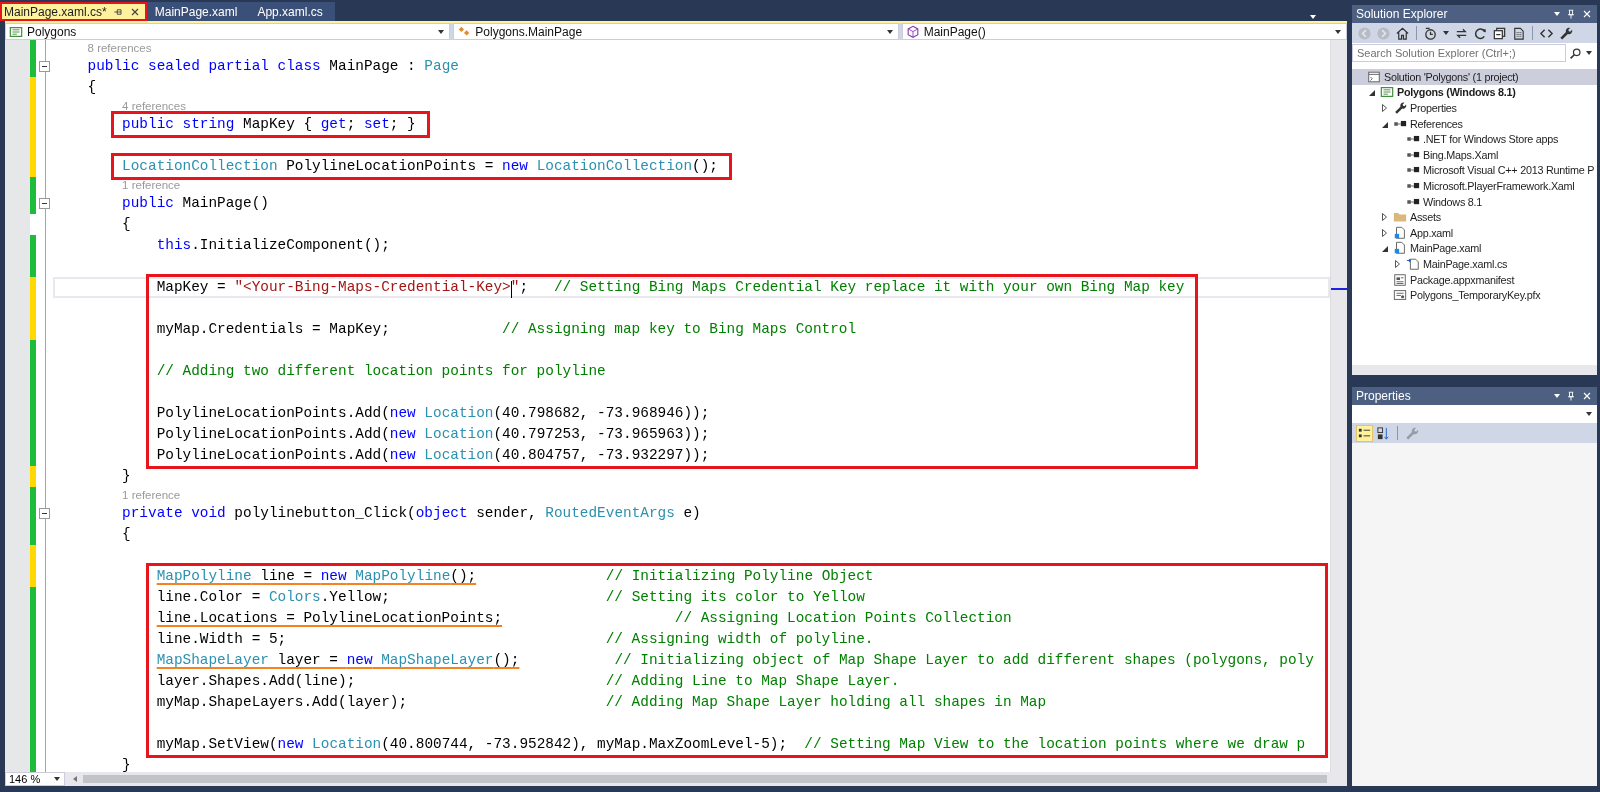 The height and width of the screenshot is (792, 1600). What do you see at coordinates (515, 576) in the screenshot?
I see `code-line: MapPolyline line = new MapPolyline(); // Initializing Polyline Object` at bounding box center [515, 576].